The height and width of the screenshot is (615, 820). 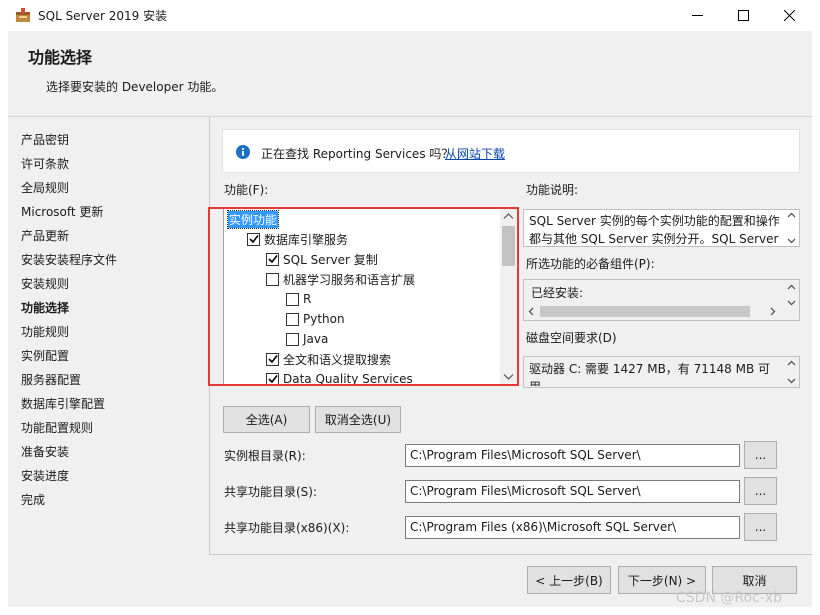 What do you see at coordinates (791, 228) in the screenshot?
I see `description-scrollbar` at bounding box center [791, 228].